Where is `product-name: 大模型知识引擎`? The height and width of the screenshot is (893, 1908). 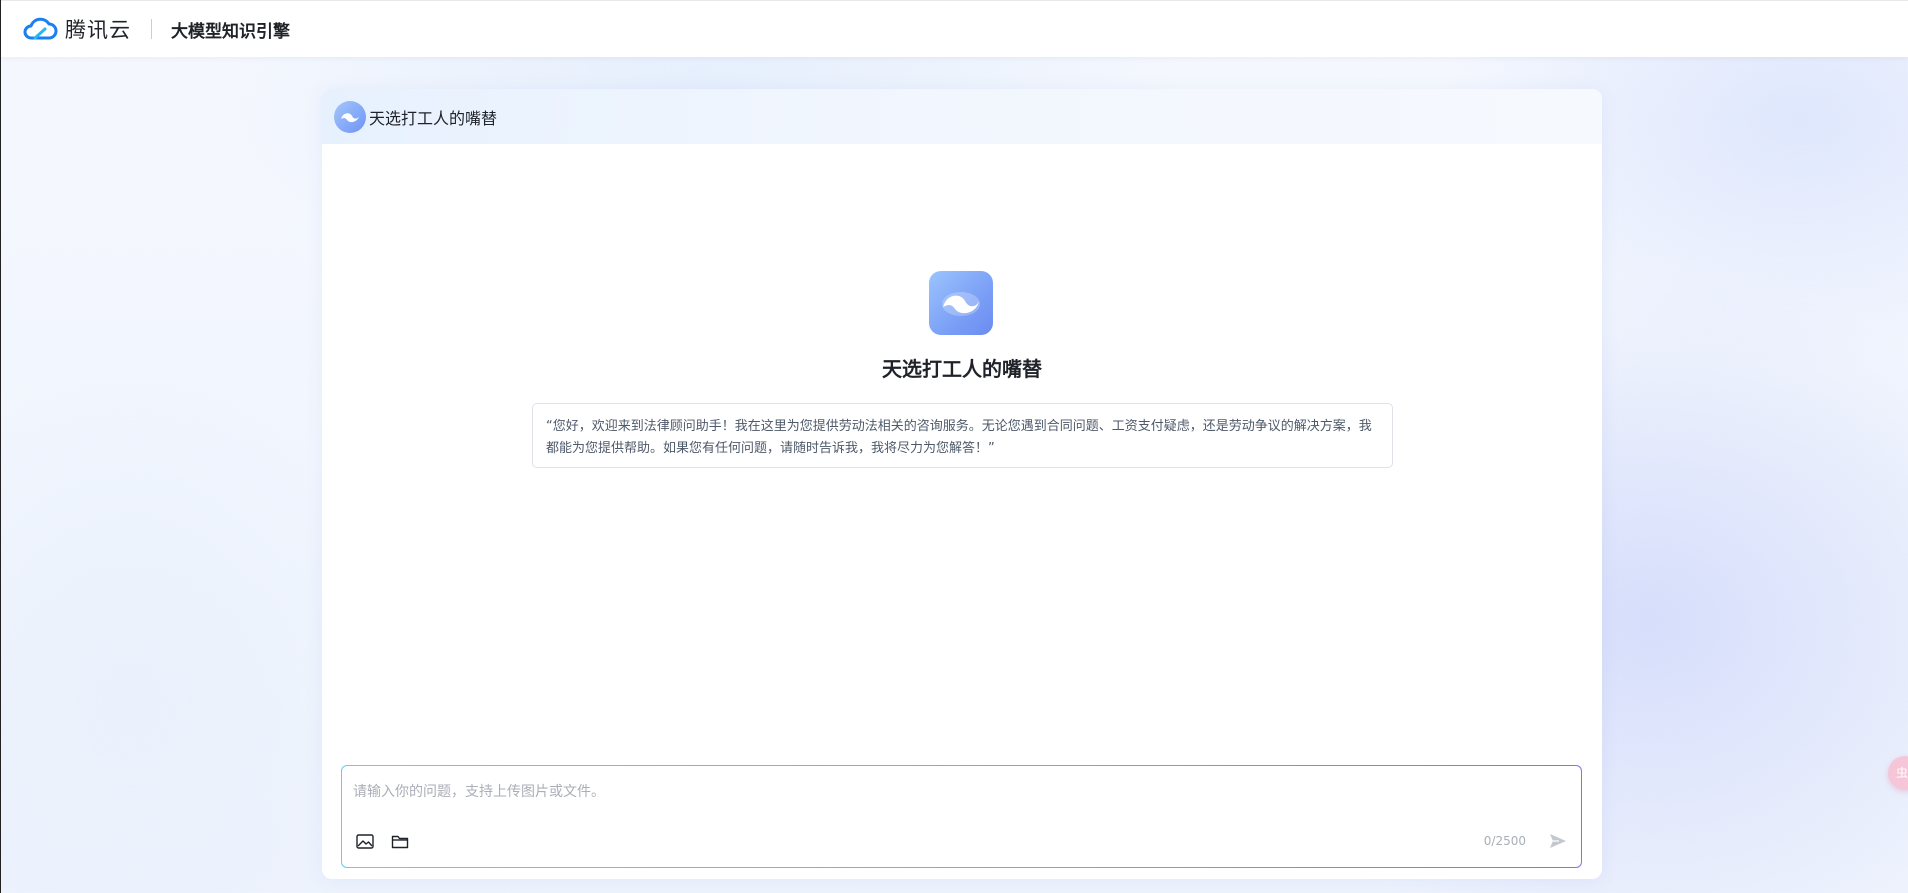 product-name: 大模型知识引擎 is located at coordinates (230, 31).